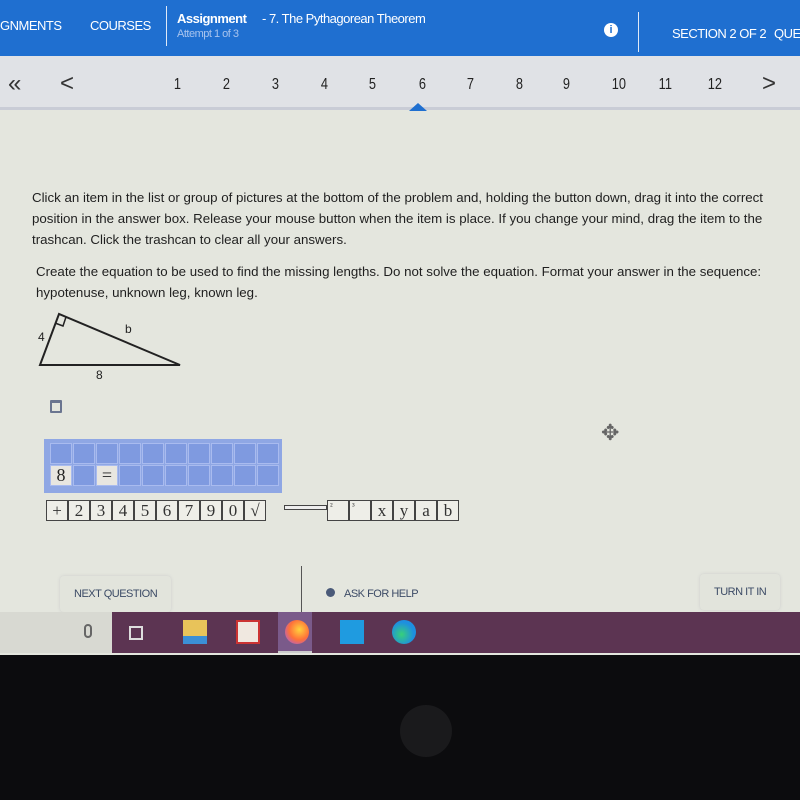  I want to click on answer-slot: 8, so click(61, 475).